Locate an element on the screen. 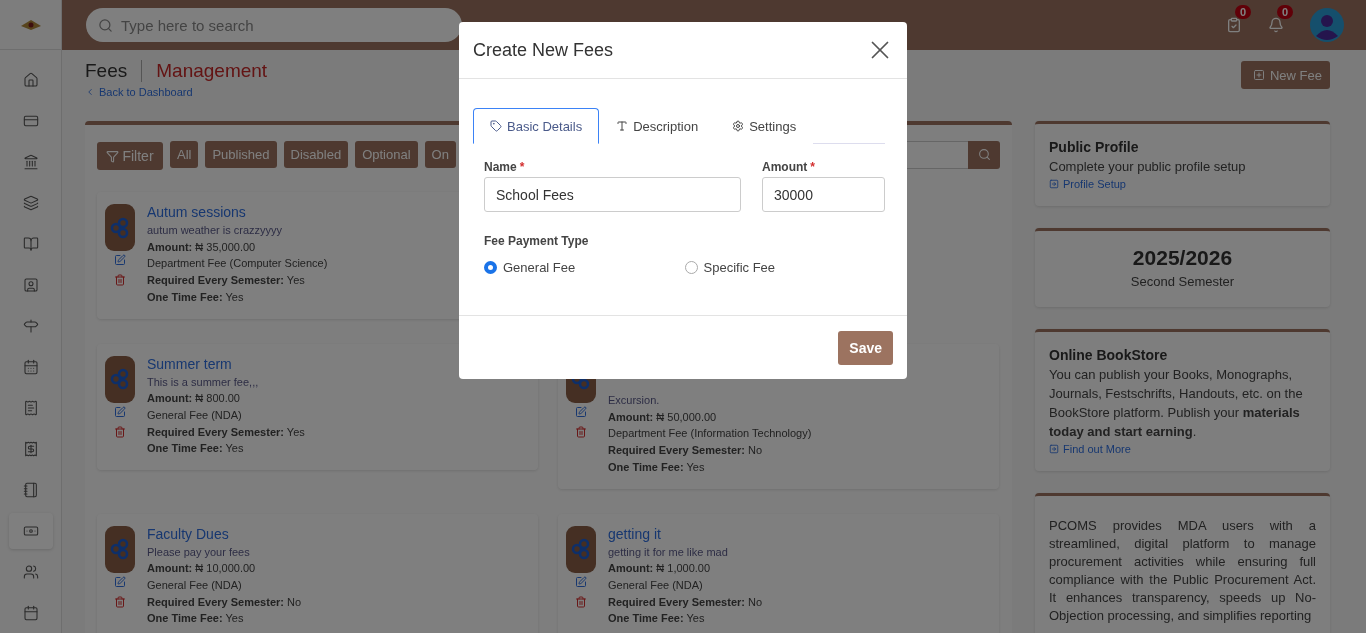 Image resolution: width=1366 pixels, height=633 pixels. search-button is located at coordinates (984, 154).